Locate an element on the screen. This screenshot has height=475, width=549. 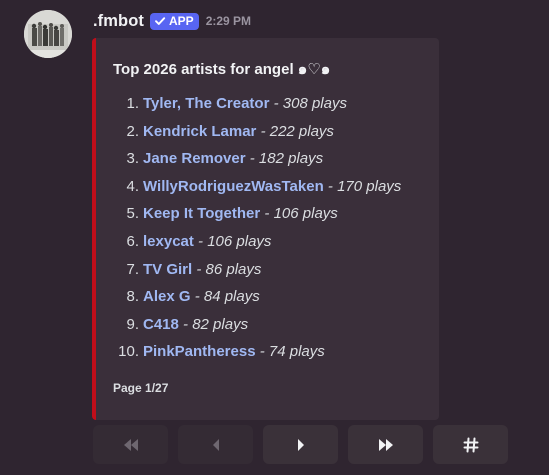
list-item: 10. PinkPantheress - 74 plays is located at coordinates (257, 356).